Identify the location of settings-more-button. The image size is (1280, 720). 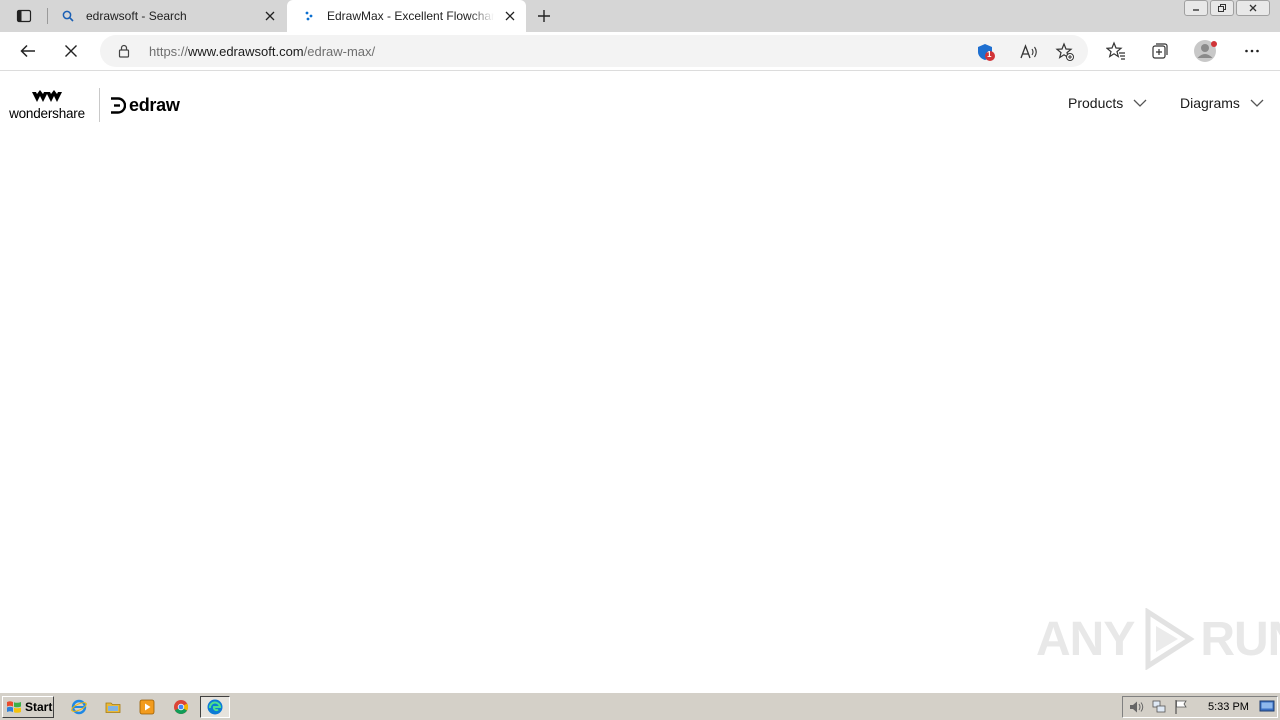
(1252, 51).